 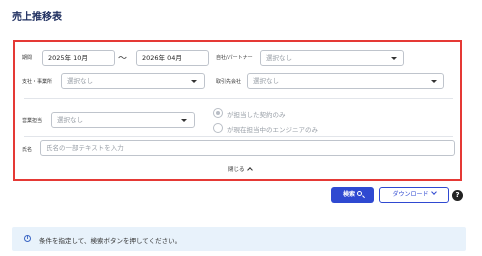 I want to click on name-label: 氏名, so click(x=27, y=150).